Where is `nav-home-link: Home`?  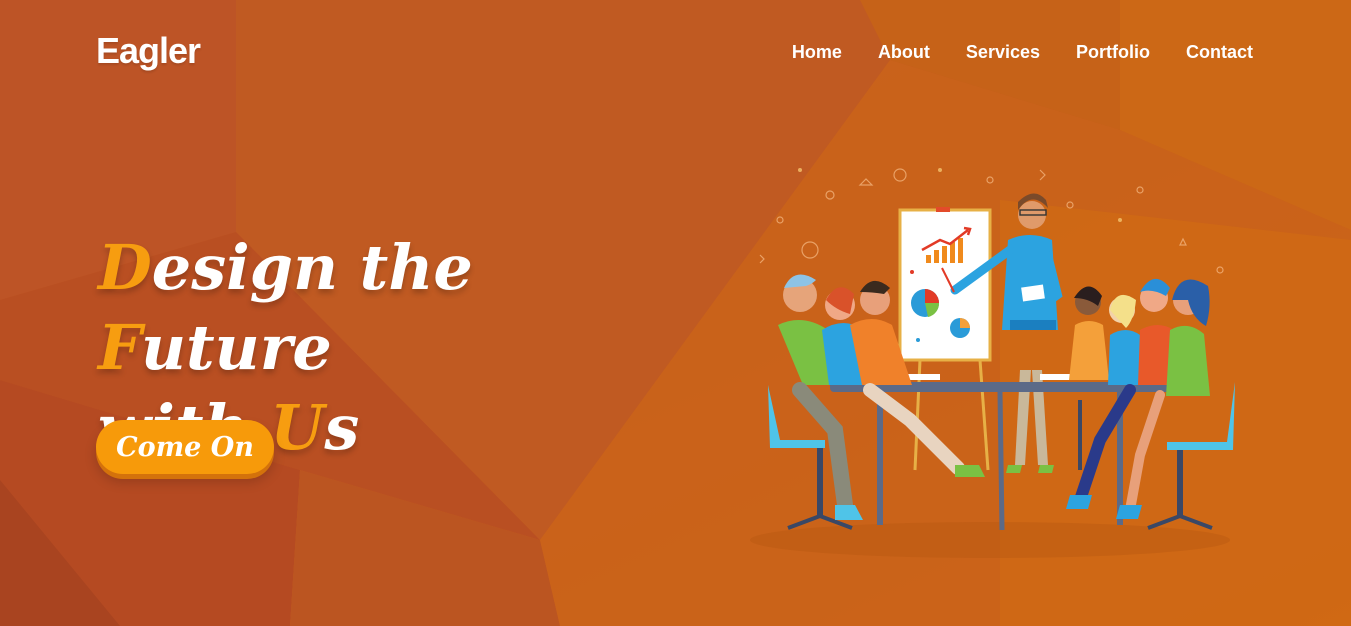 nav-home-link: Home is located at coordinates (817, 52).